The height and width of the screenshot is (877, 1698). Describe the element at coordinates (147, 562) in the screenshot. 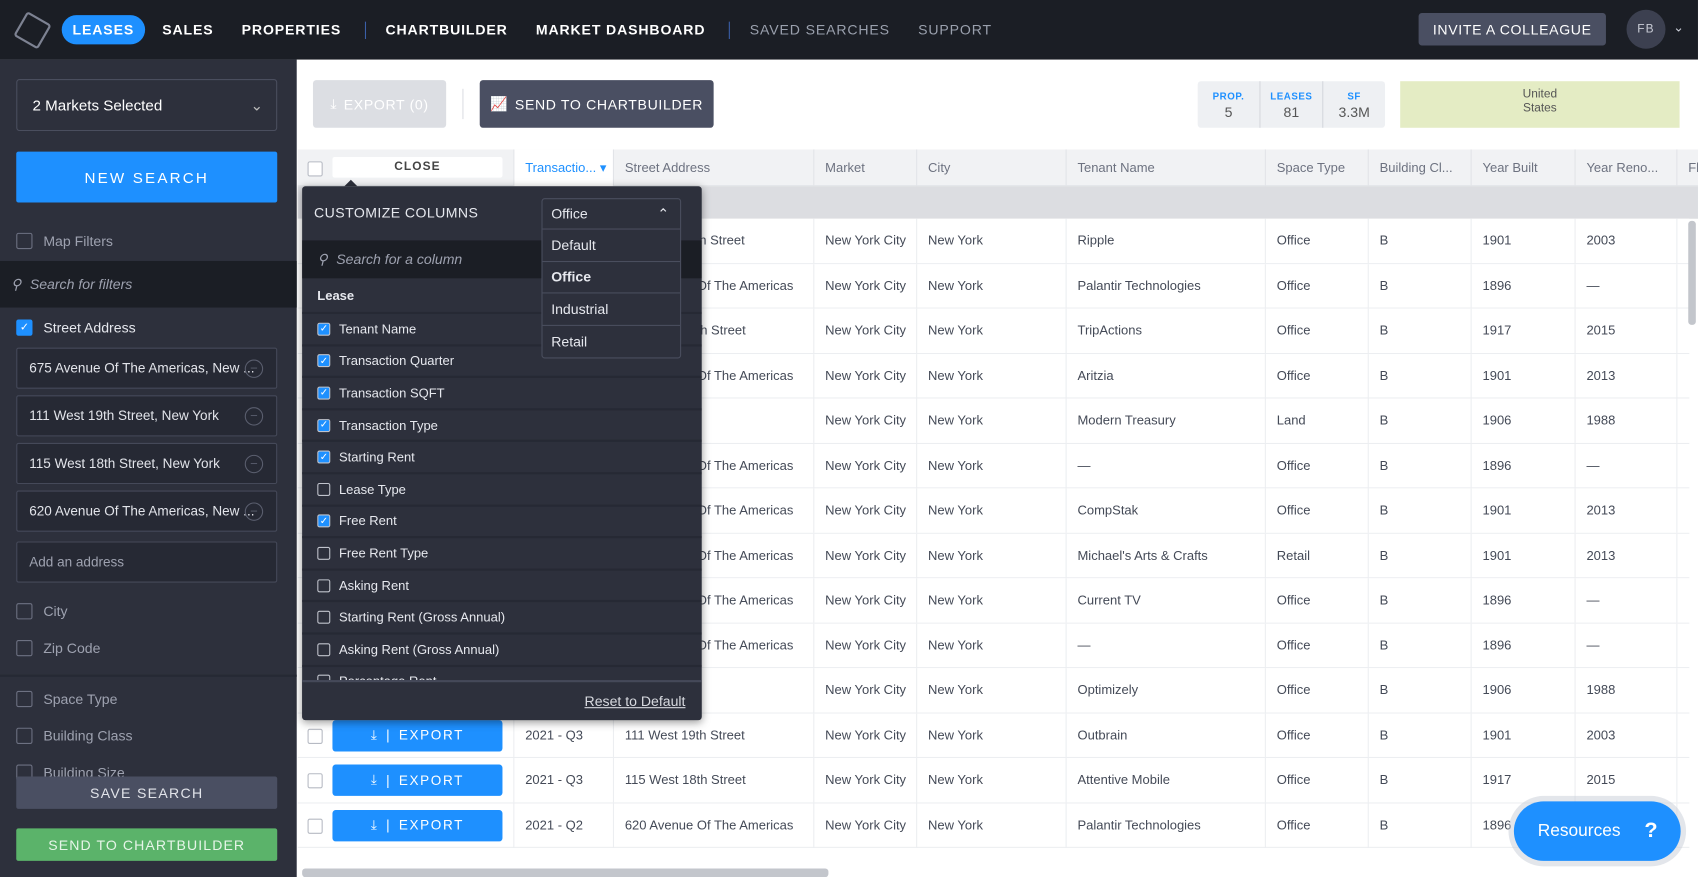

I see `add-address-input: Add an address` at that location.